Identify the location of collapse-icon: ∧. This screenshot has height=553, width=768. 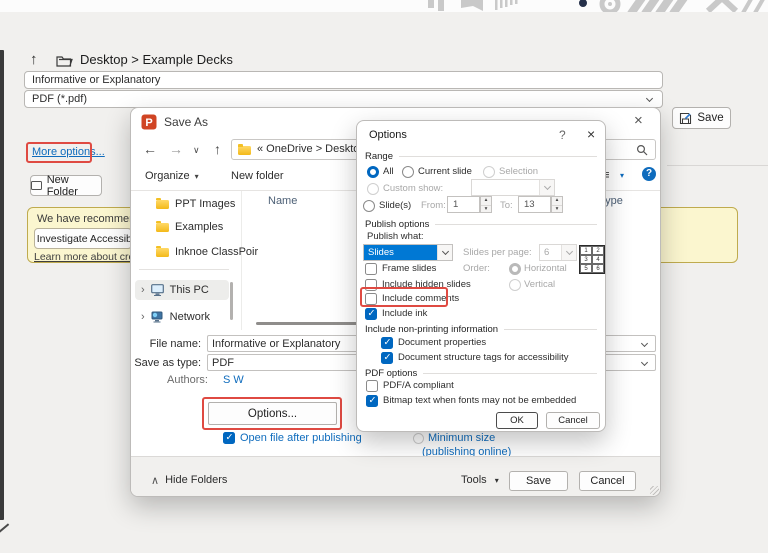
(155, 481).